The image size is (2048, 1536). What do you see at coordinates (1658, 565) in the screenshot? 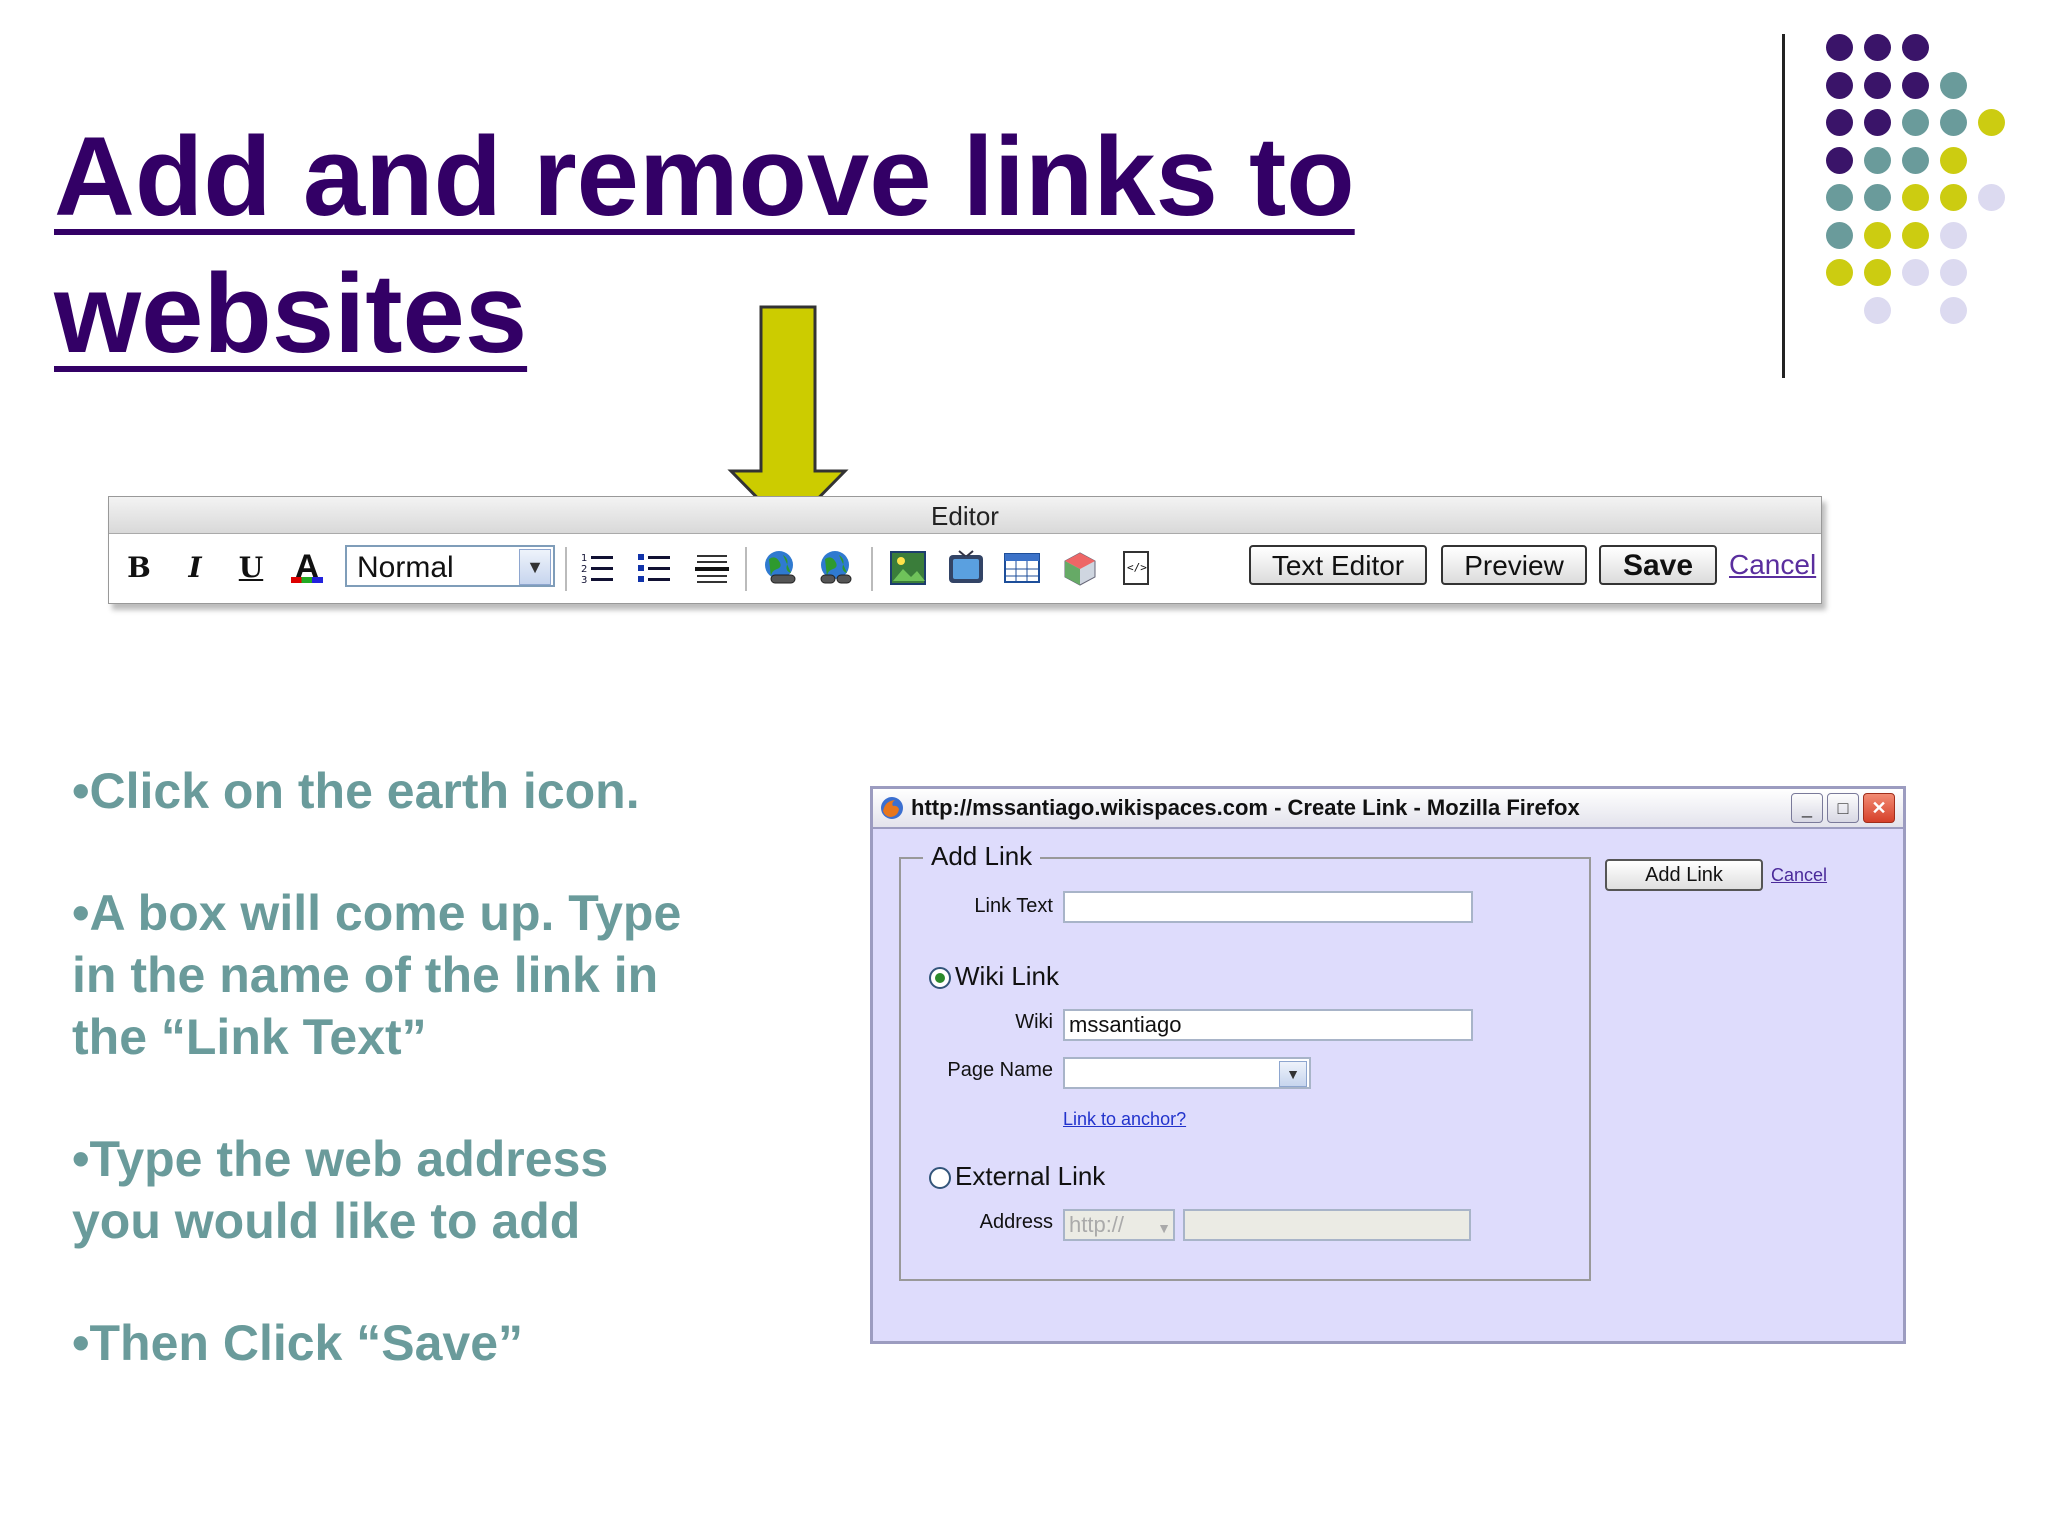
I see `save-button: Save` at bounding box center [1658, 565].